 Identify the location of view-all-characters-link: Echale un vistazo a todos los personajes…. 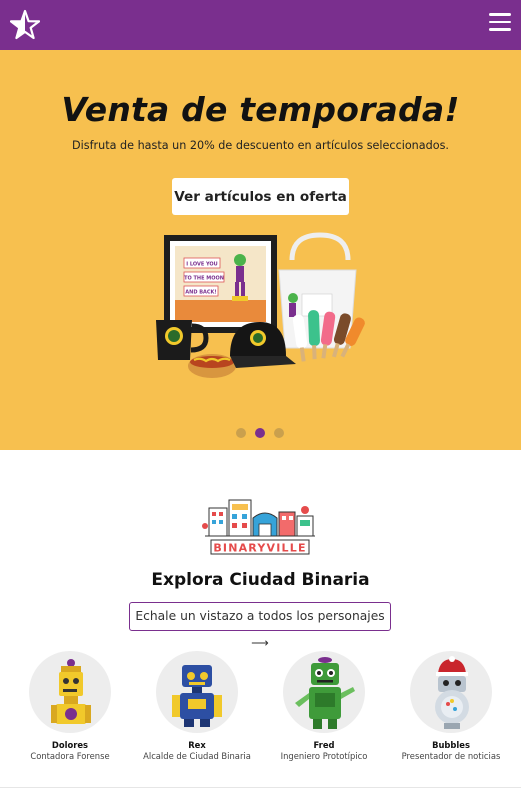
(260, 626).